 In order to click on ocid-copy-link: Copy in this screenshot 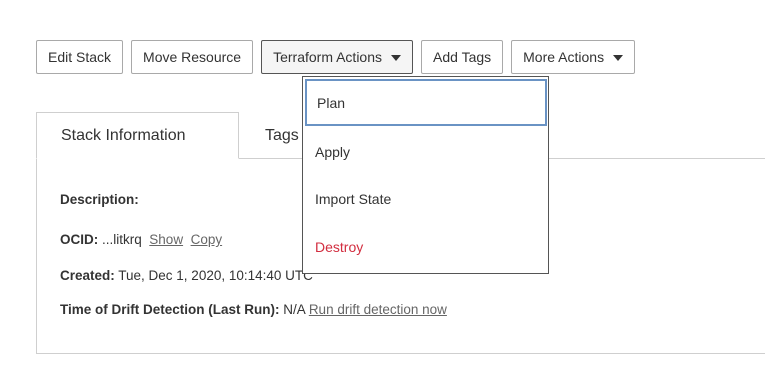, I will do `click(207, 239)`.